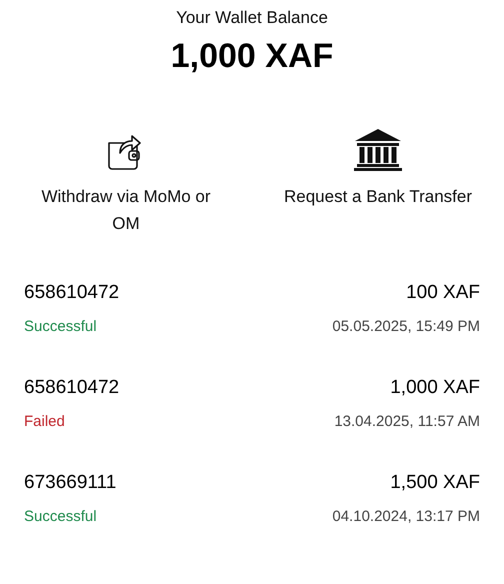 The width and height of the screenshot is (504, 584). I want to click on transaction-amount: 1,000 XAF, so click(435, 388).